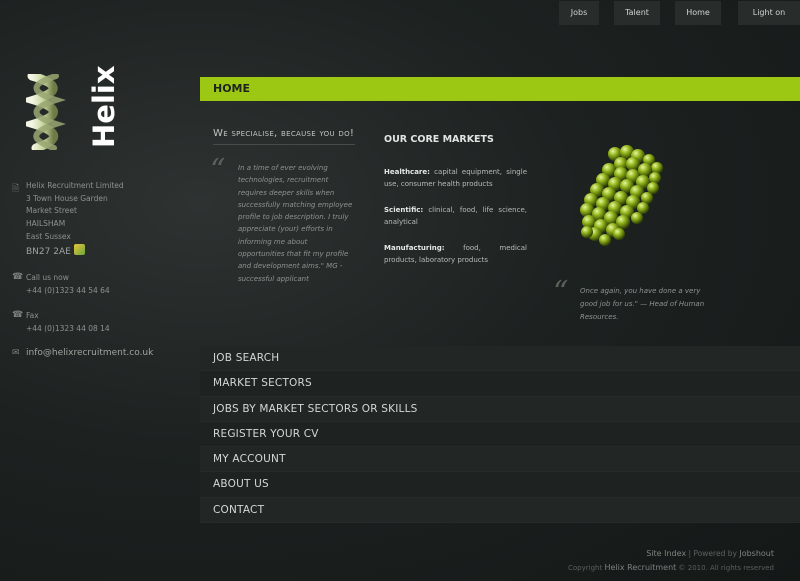 This screenshot has height=581, width=800. I want to click on fax-block: ☎ Fax +44 (0)1323 44 08 14, so click(61, 322).